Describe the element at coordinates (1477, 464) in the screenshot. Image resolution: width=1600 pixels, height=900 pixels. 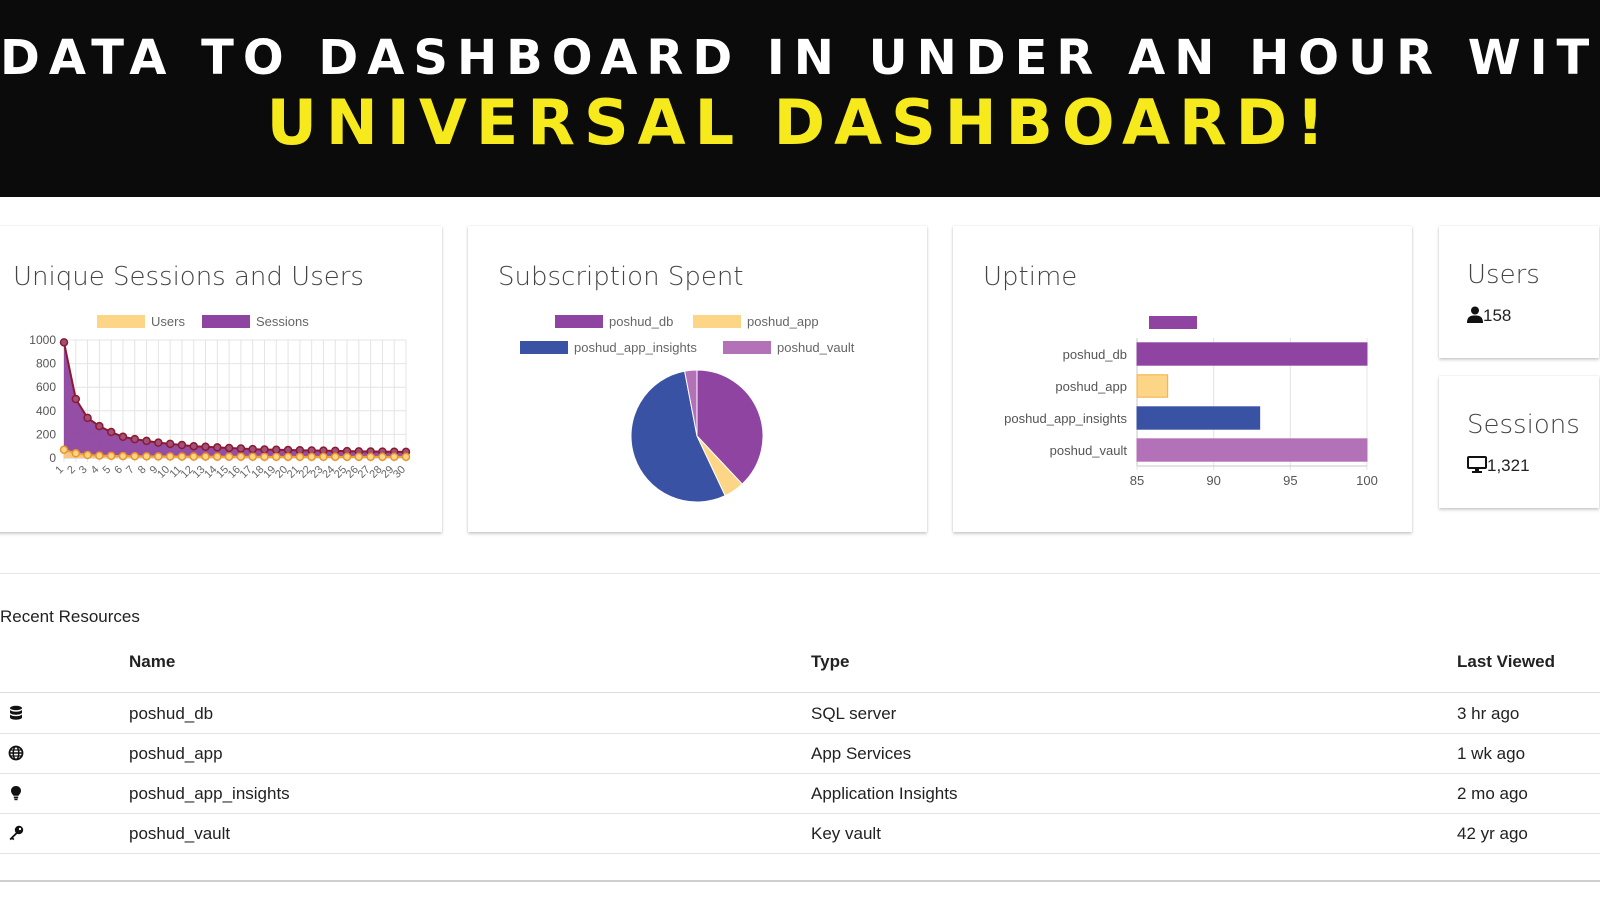
I see `monitor-icon` at that location.